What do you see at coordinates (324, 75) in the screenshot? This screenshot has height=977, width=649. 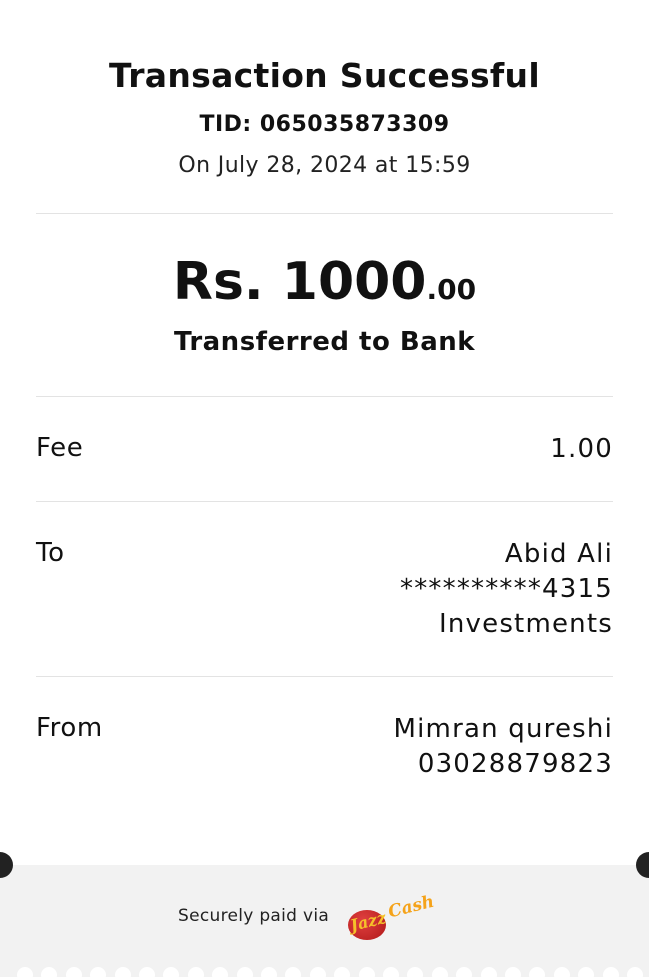 I see `page-title: Transaction Successful` at bounding box center [324, 75].